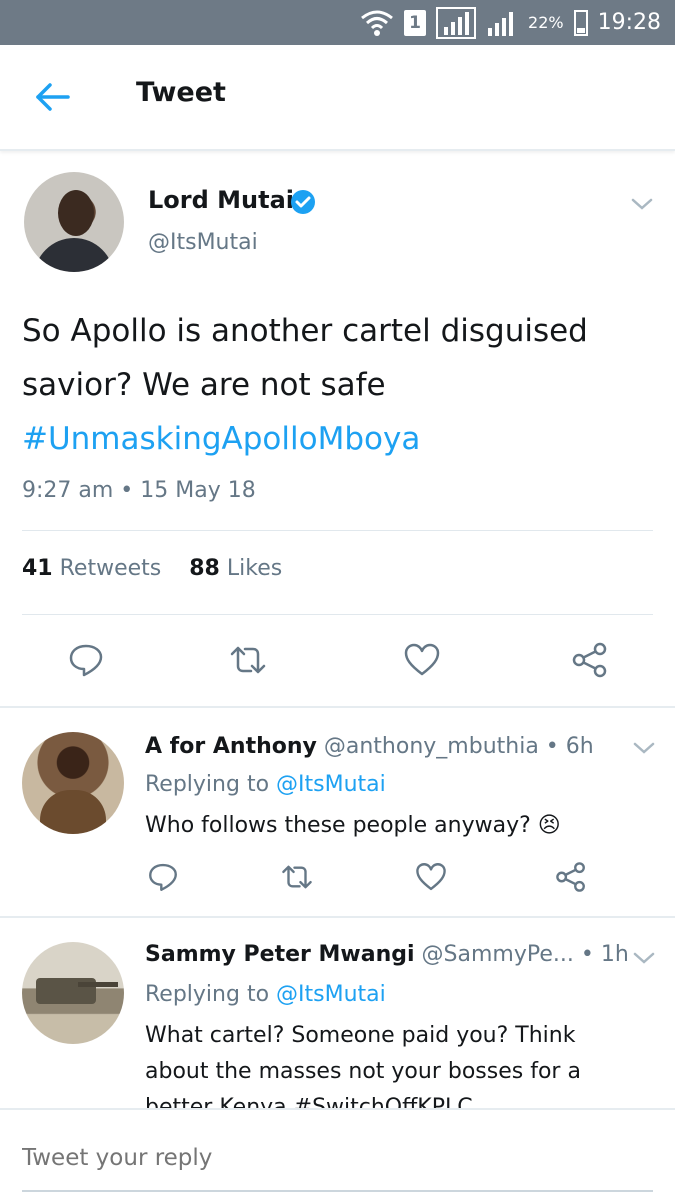 The width and height of the screenshot is (675, 1200). I want to click on tweet-stats: 41 Retweets 88 Likes, so click(152, 568).